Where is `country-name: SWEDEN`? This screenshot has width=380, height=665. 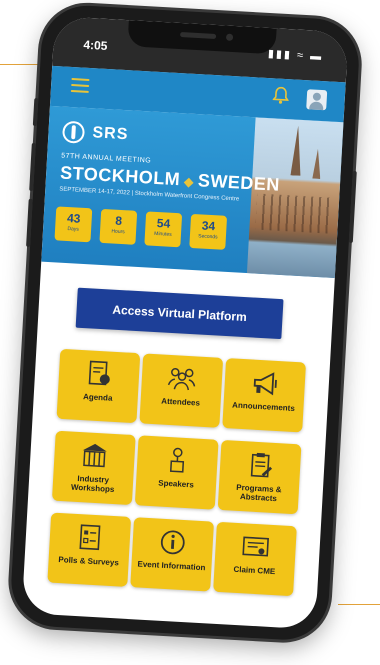 country-name: SWEDEN is located at coordinates (238, 182).